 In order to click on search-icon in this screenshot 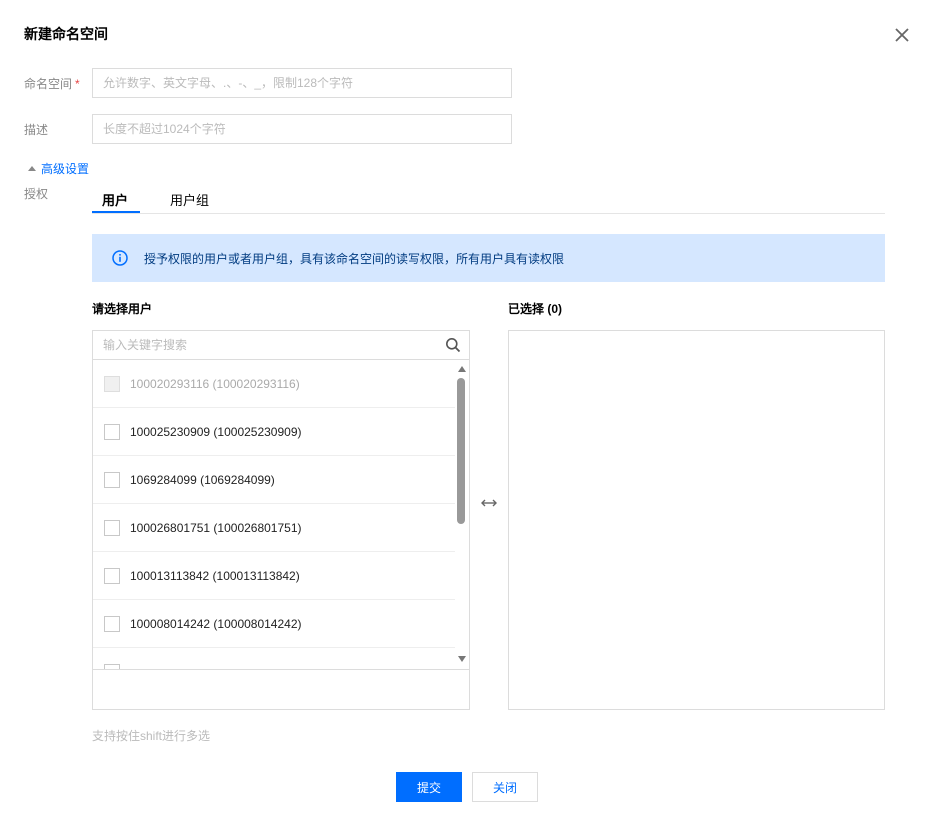, I will do `click(453, 345)`.